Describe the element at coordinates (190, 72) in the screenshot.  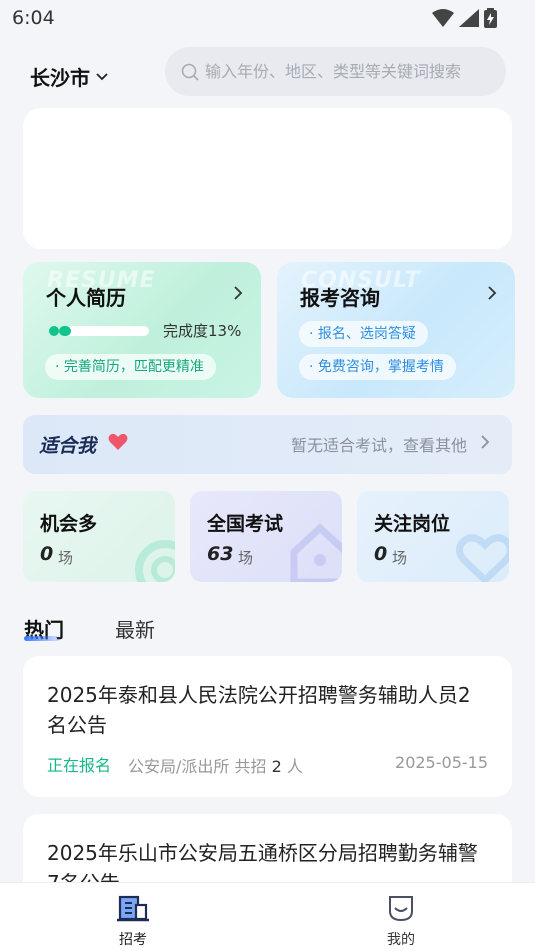
I see `search-icon` at that location.